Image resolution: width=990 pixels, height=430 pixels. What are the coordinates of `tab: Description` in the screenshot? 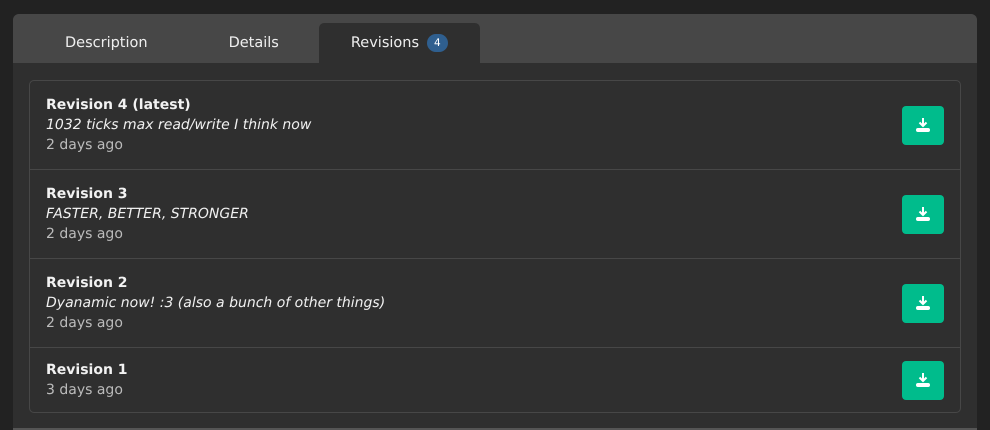 It's located at (106, 43).